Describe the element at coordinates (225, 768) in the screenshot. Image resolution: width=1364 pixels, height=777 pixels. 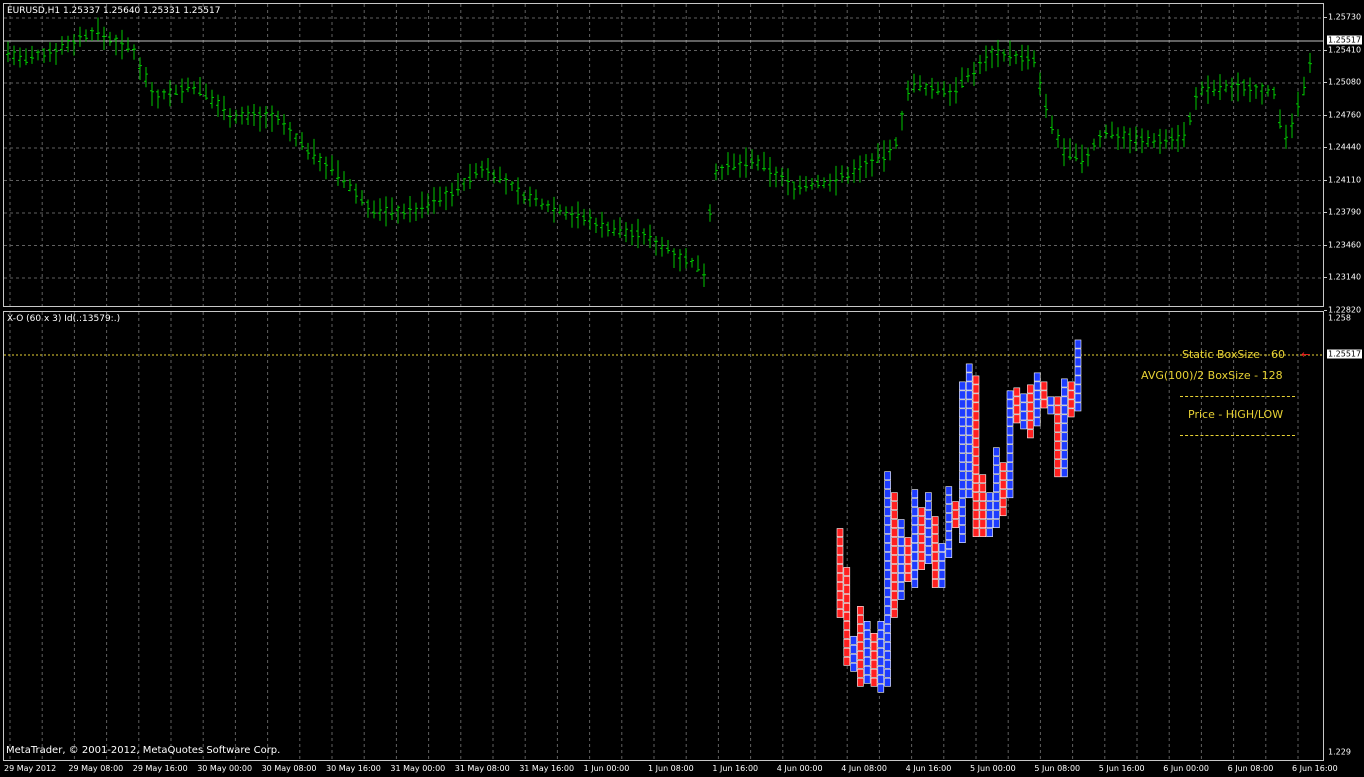
I see `time-axis-label: 30 May 00:00` at that location.